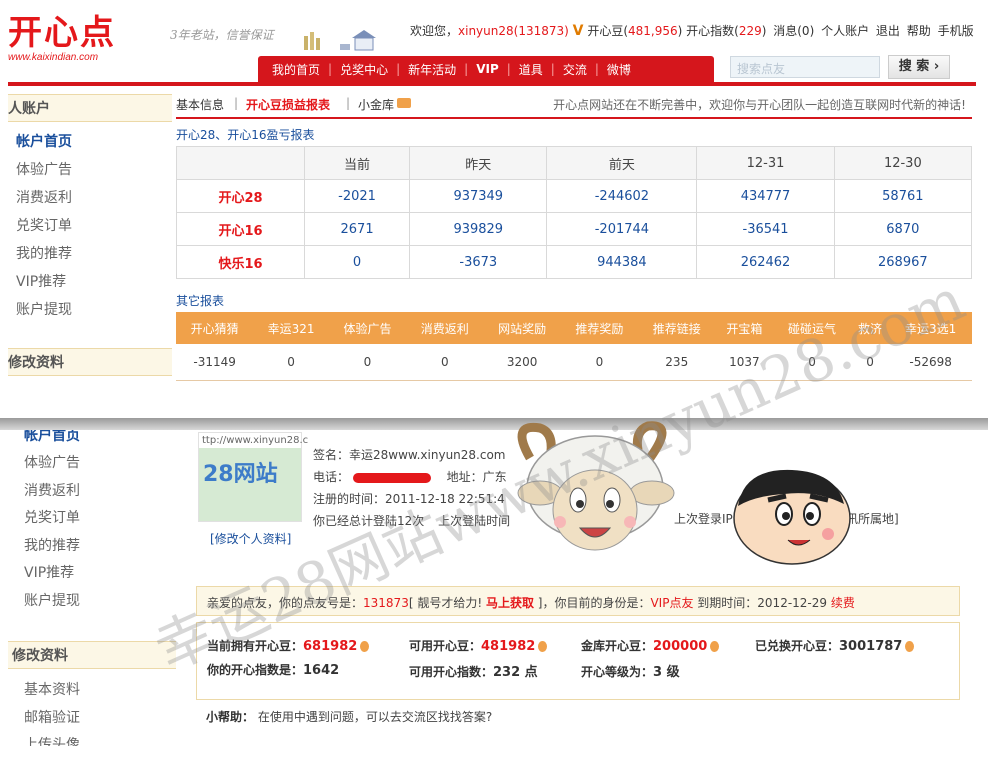 This screenshot has height=772, width=988. I want to click on header-divider, so click(492, 84).